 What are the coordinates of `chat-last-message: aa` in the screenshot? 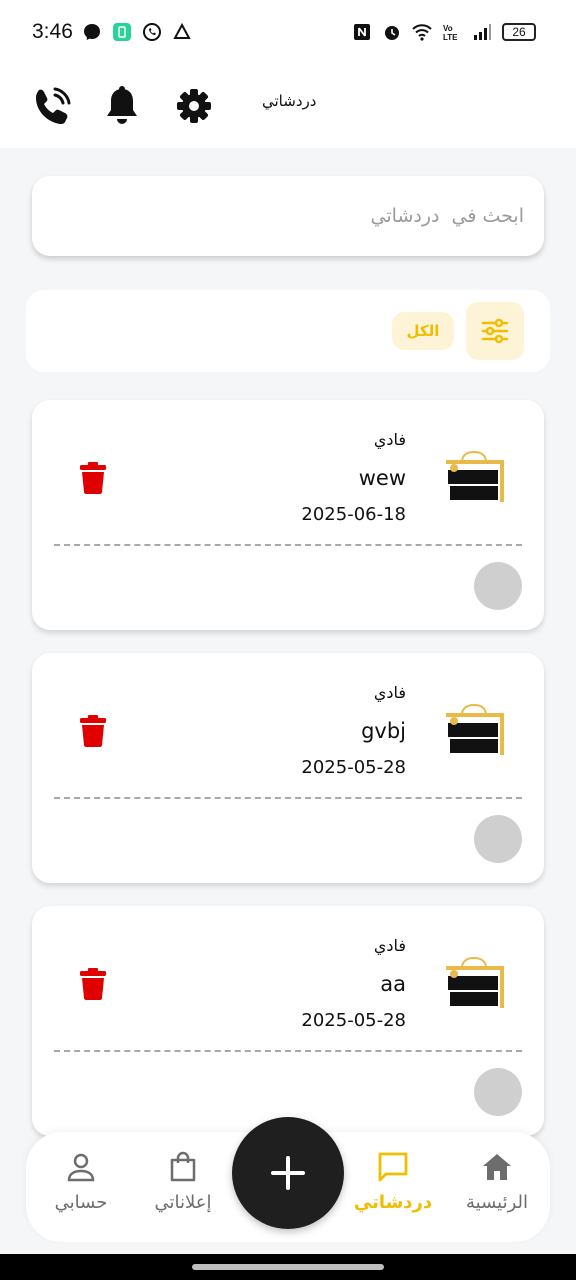 It's located at (393, 984).